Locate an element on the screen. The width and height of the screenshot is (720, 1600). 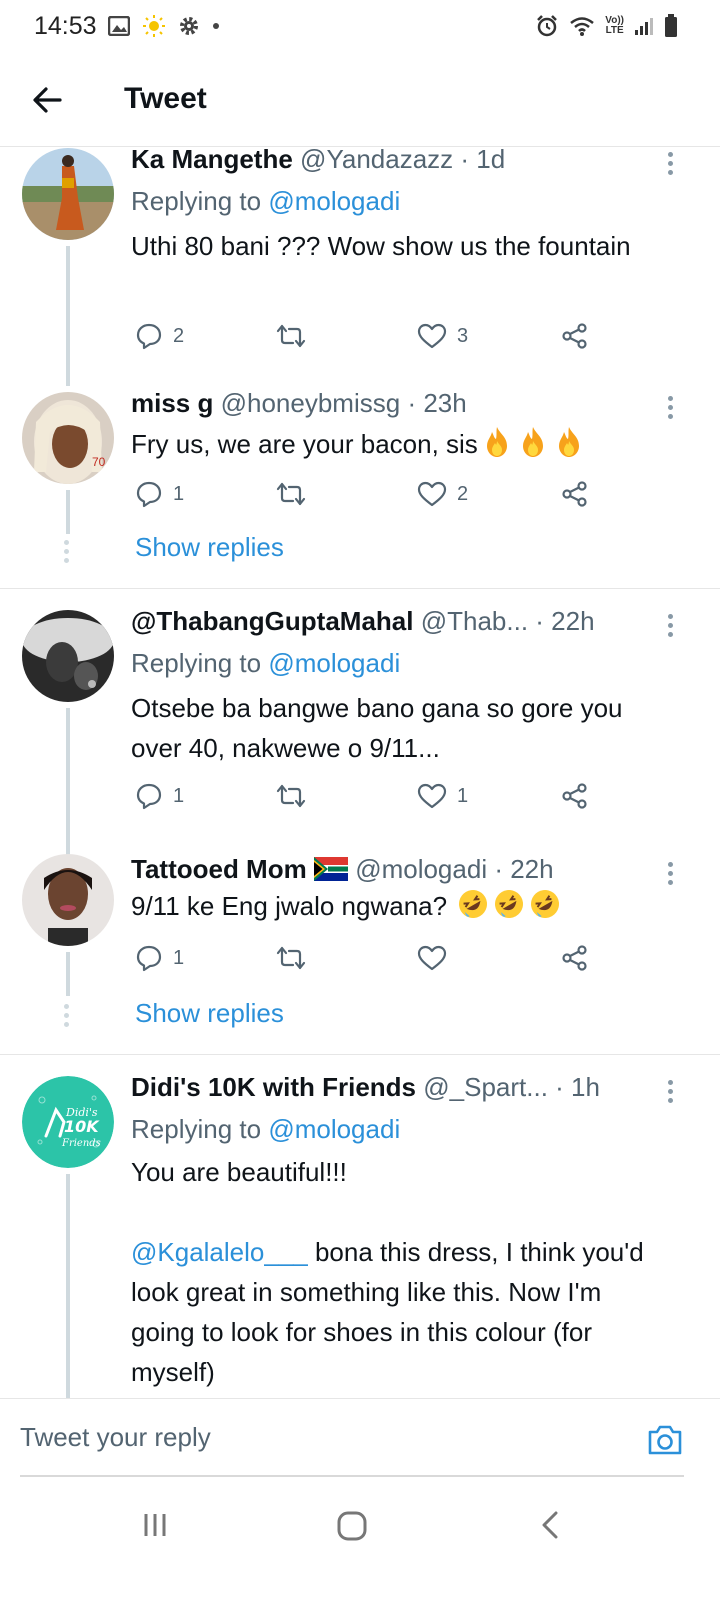
sun-icon is located at coordinates (154, 26).